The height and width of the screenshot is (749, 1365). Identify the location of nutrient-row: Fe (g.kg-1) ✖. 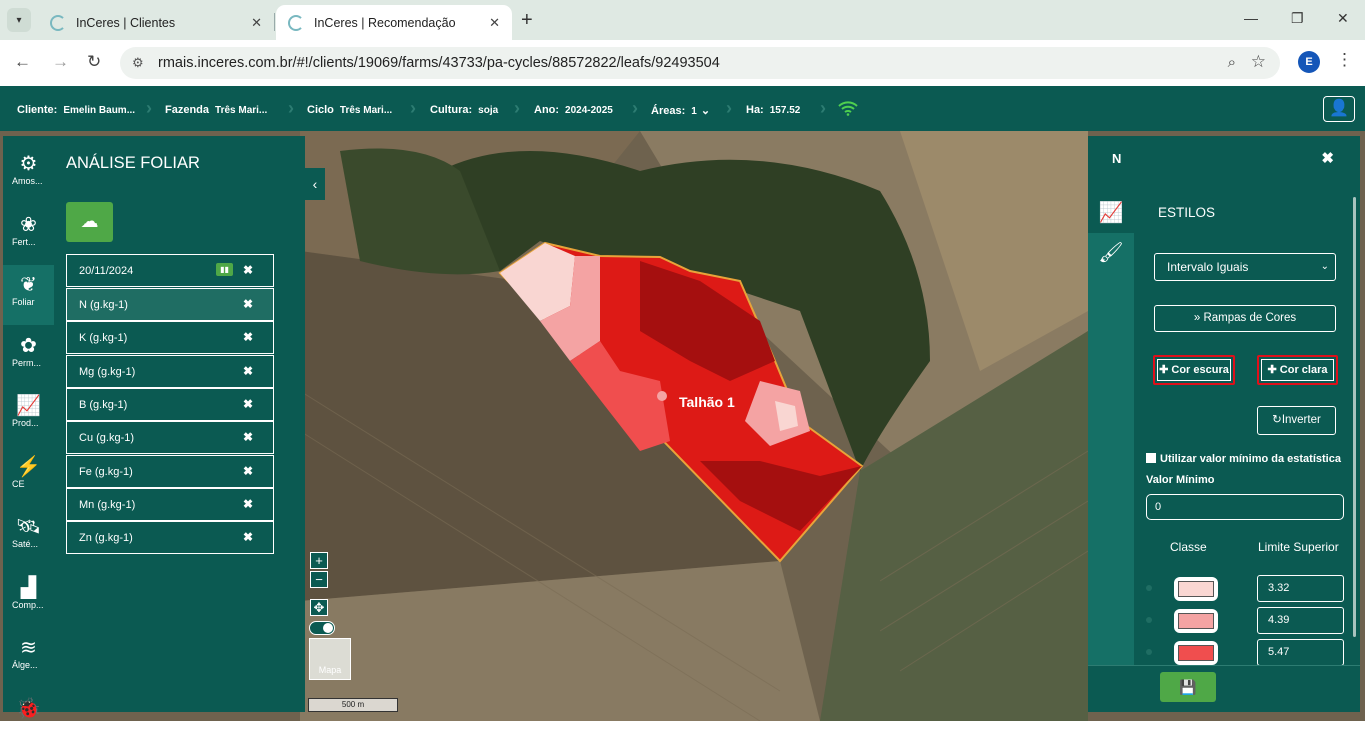
(170, 471).